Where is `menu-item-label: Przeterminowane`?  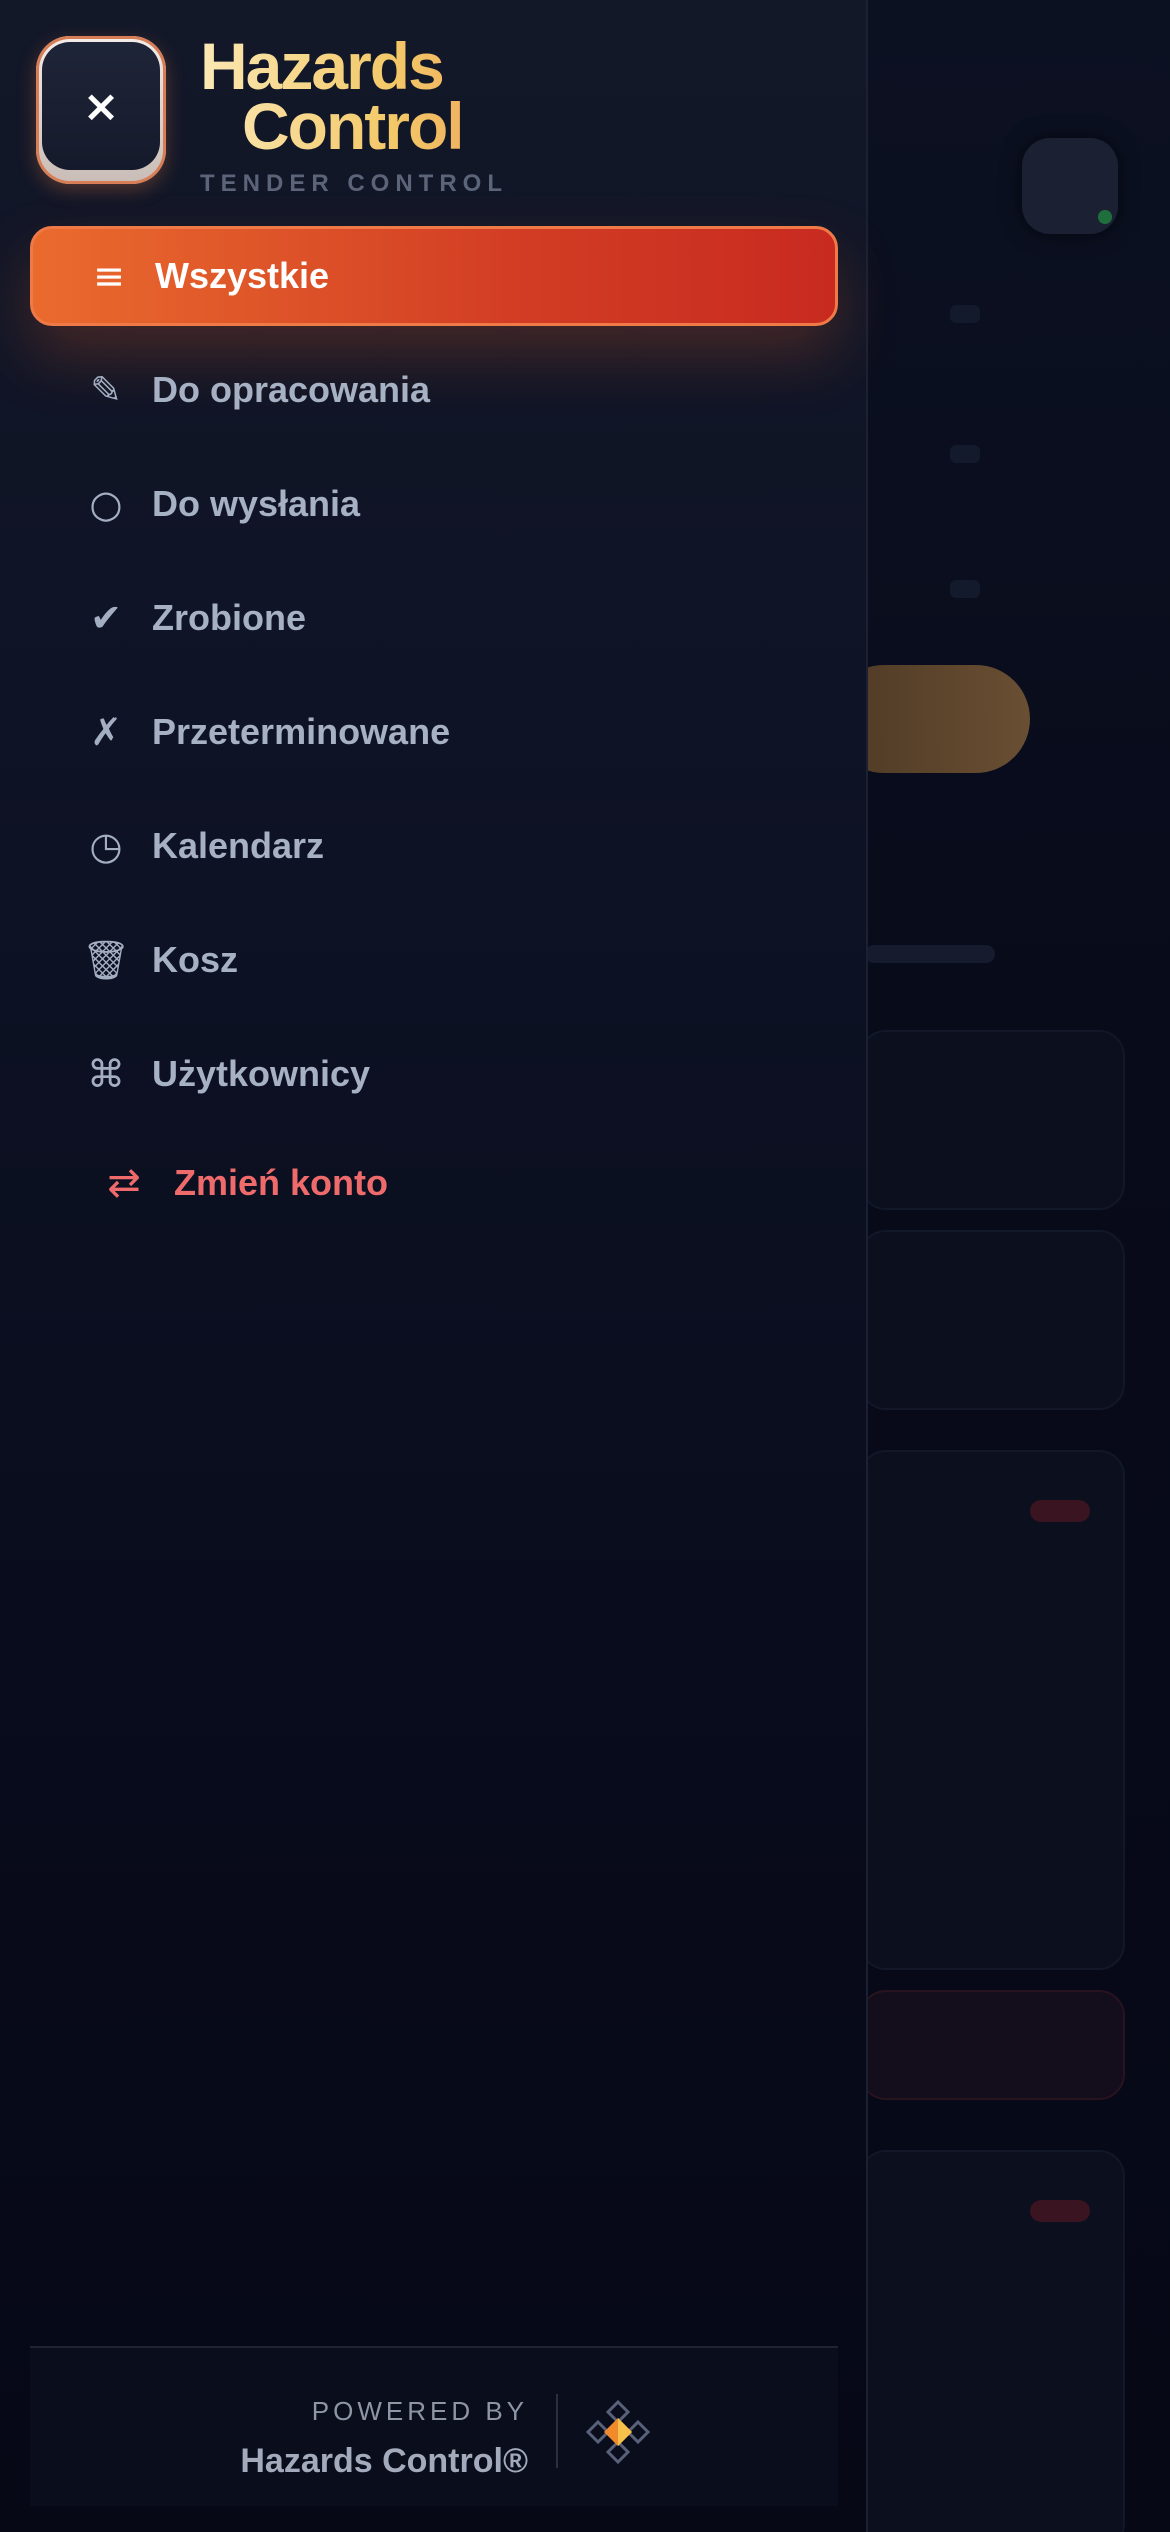
menu-item-label: Przeterminowane is located at coordinates (301, 731).